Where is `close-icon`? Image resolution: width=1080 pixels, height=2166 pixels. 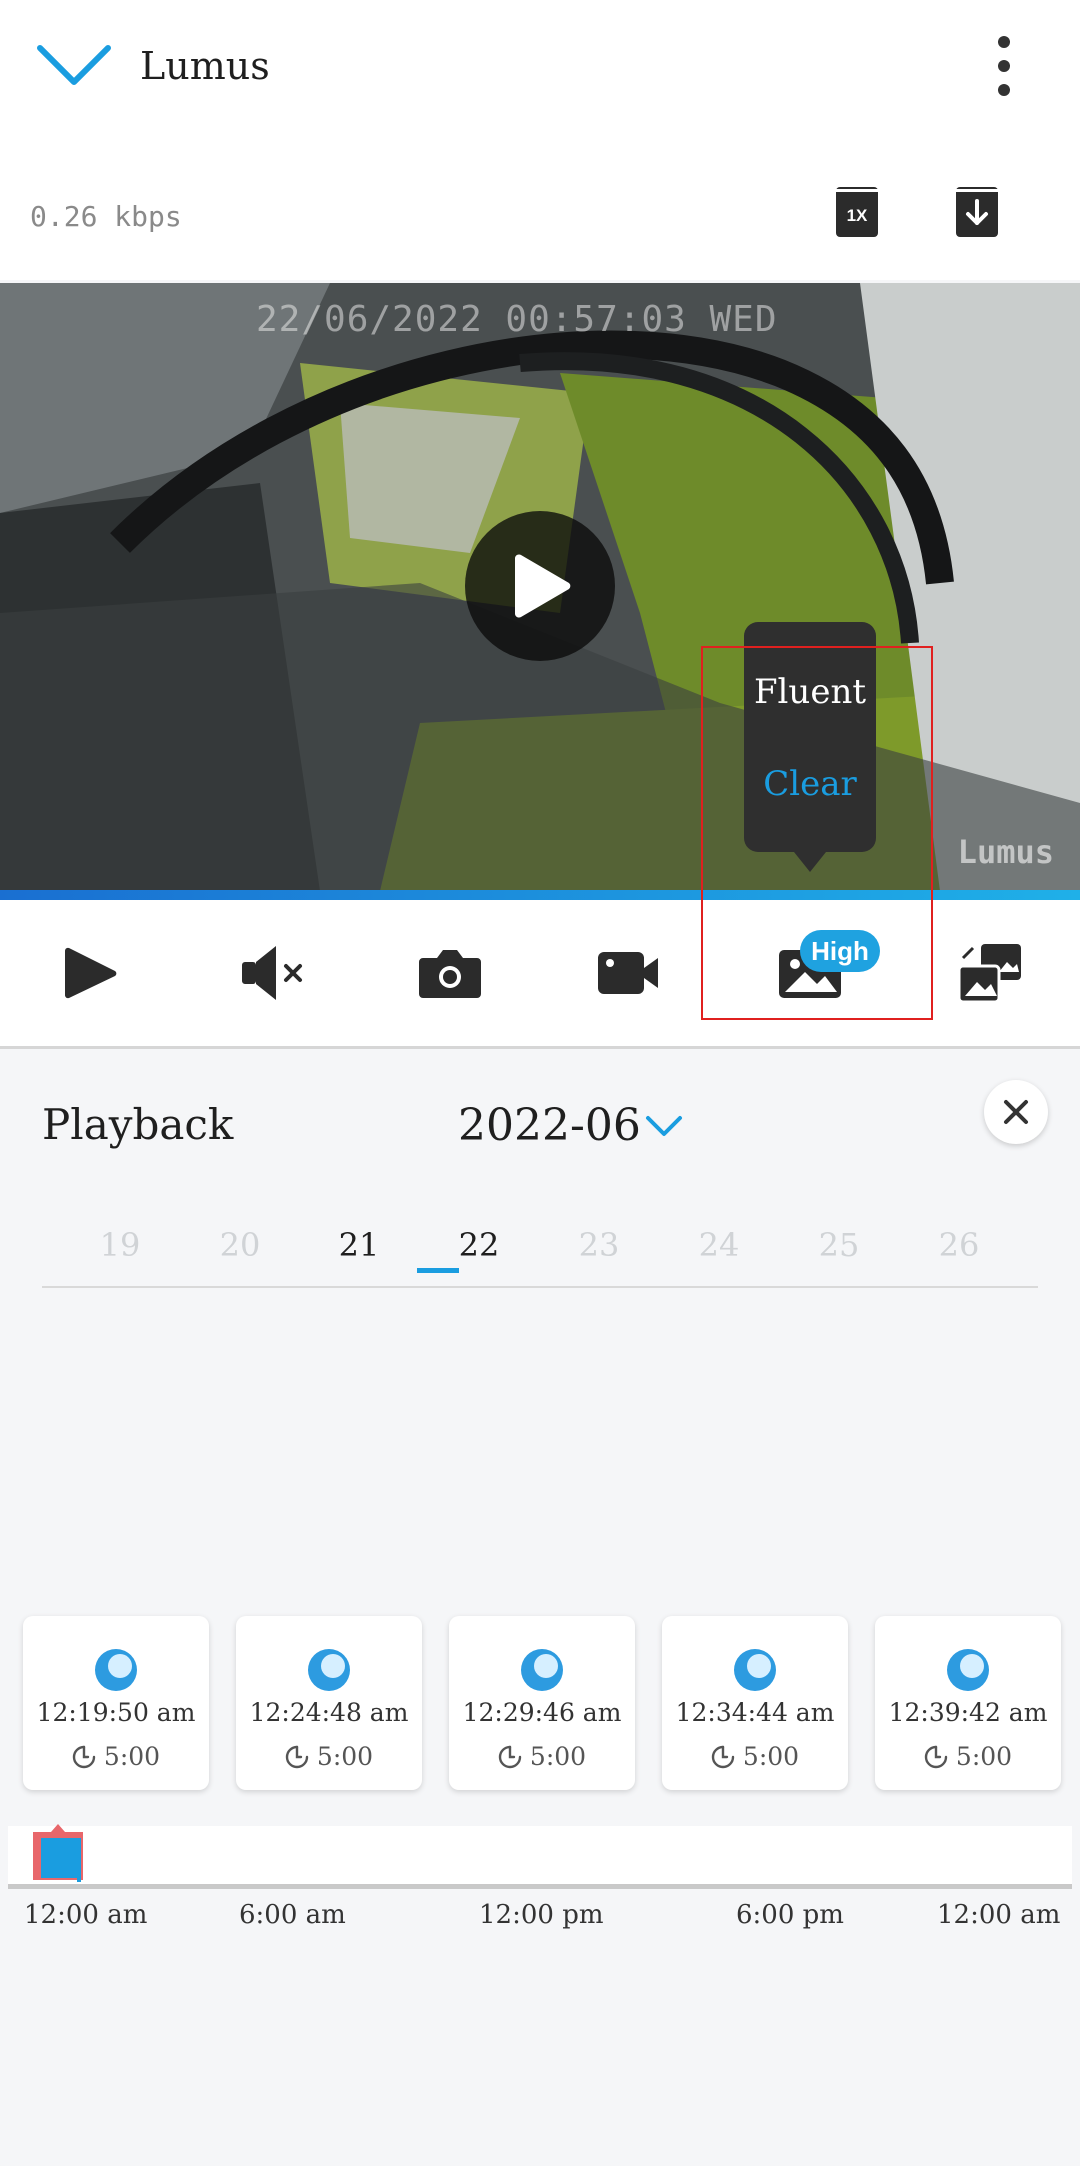
close-icon is located at coordinates (1016, 1112).